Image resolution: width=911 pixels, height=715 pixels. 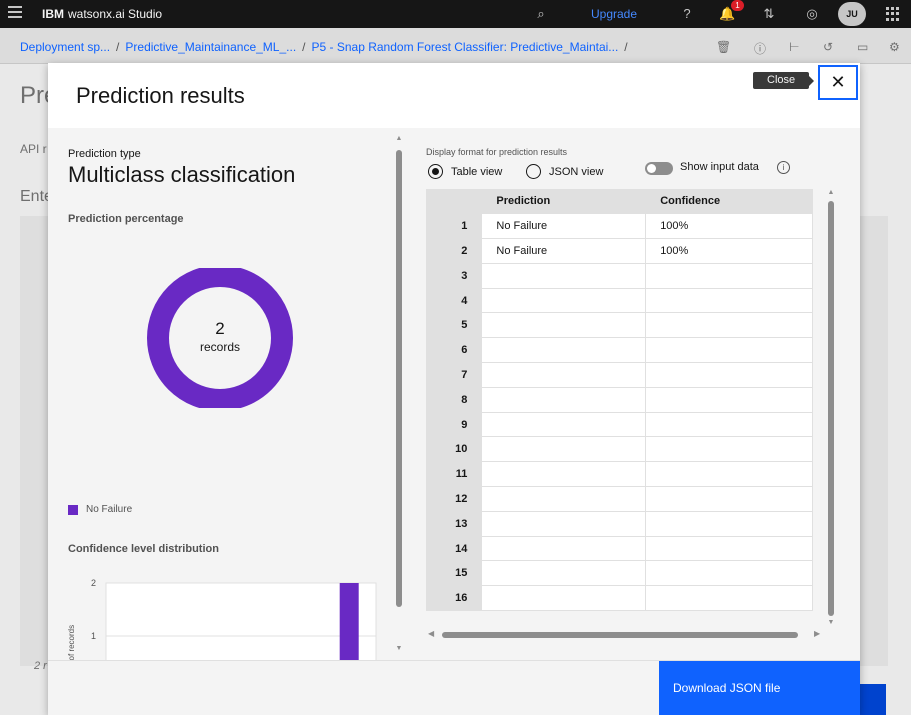 What do you see at coordinates (794, 47) in the screenshot?
I see `branch-icon: ⊢` at bounding box center [794, 47].